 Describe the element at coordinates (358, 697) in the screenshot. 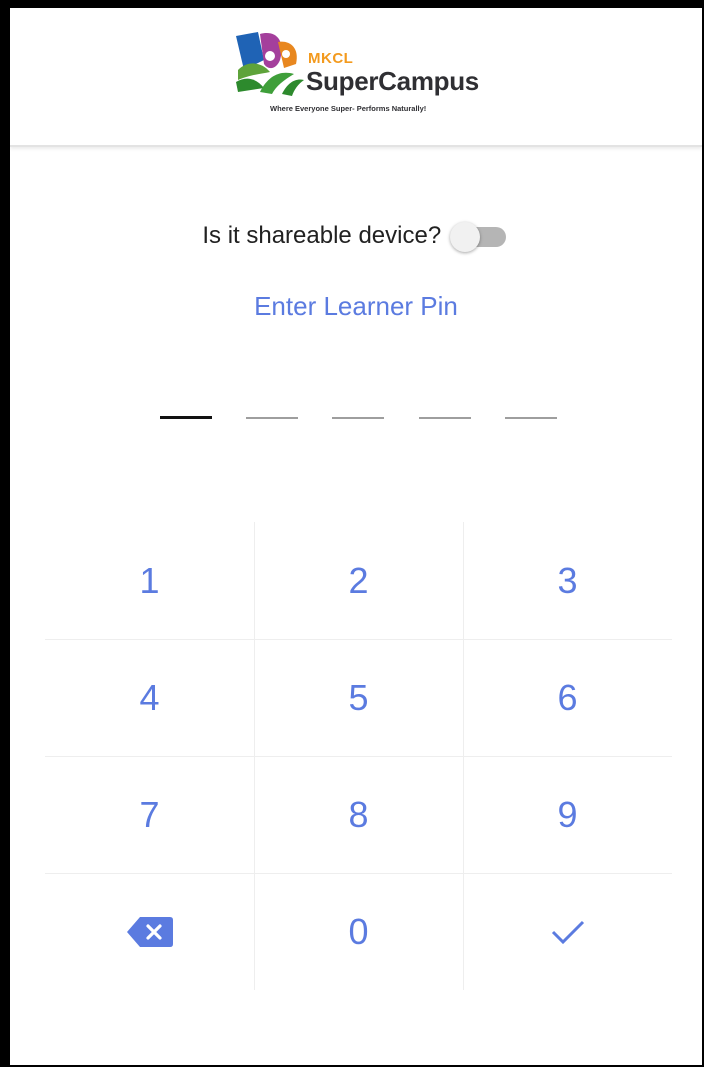

I see `key-5: 5` at that location.